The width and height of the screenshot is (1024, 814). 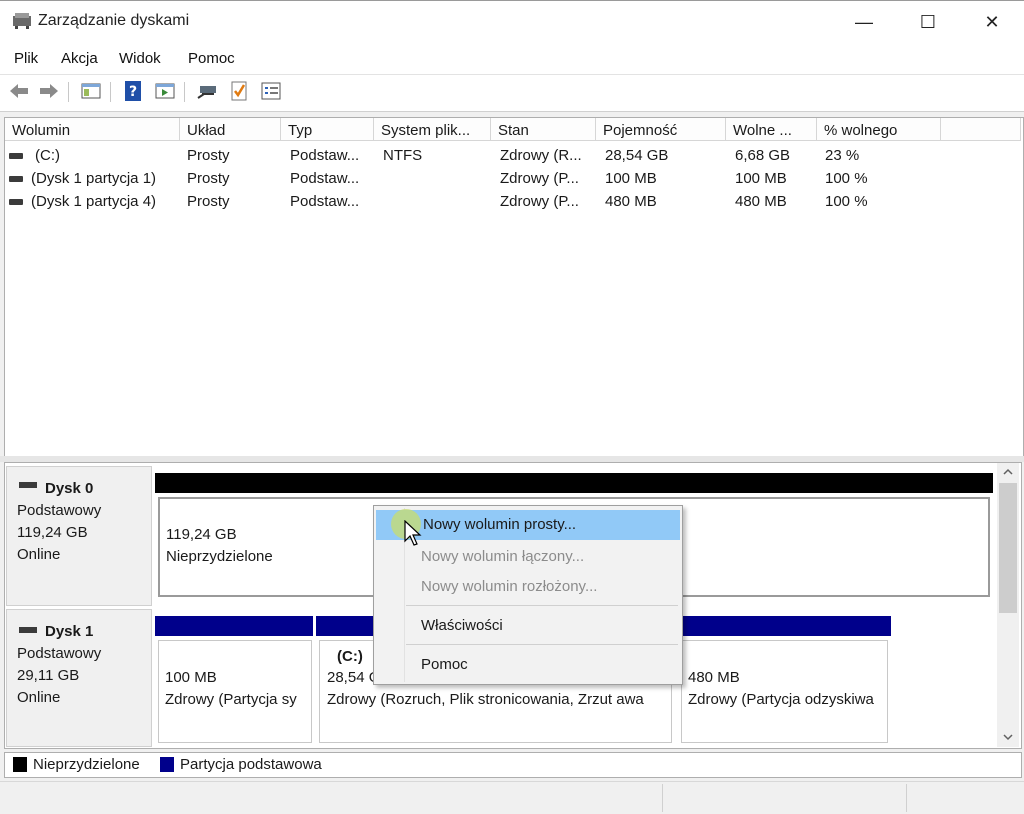 I want to click on forward-arrow-icon, so click(x=49, y=91).